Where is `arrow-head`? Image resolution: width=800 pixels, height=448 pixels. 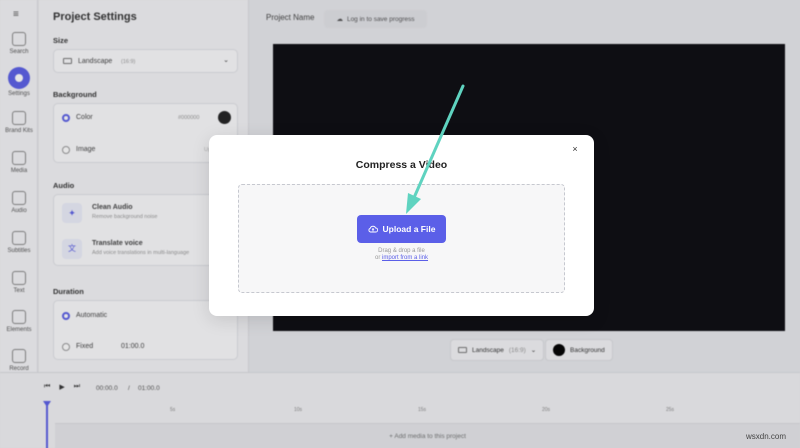 arrow-head is located at coordinates (413, 203).